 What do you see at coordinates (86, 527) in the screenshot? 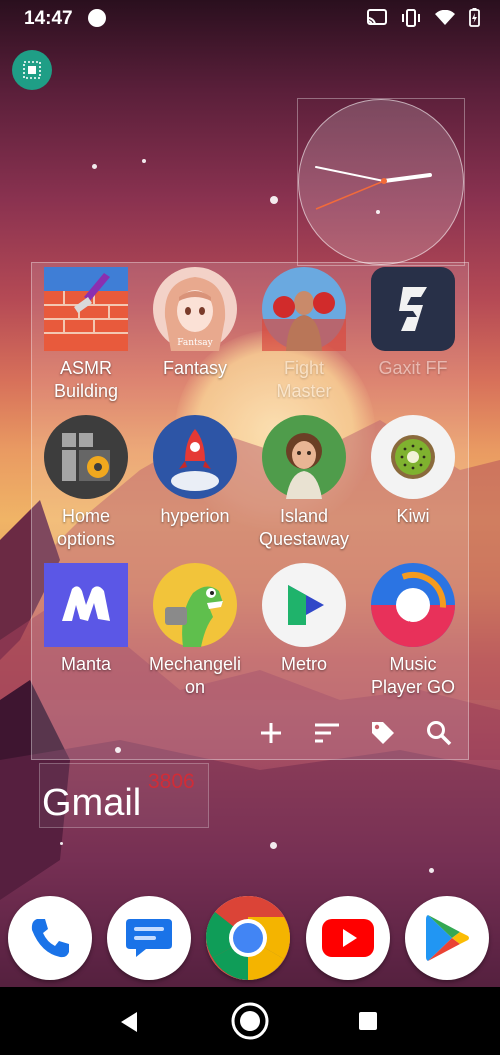
I see `app-label: Home options` at bounding box center [86, 527].